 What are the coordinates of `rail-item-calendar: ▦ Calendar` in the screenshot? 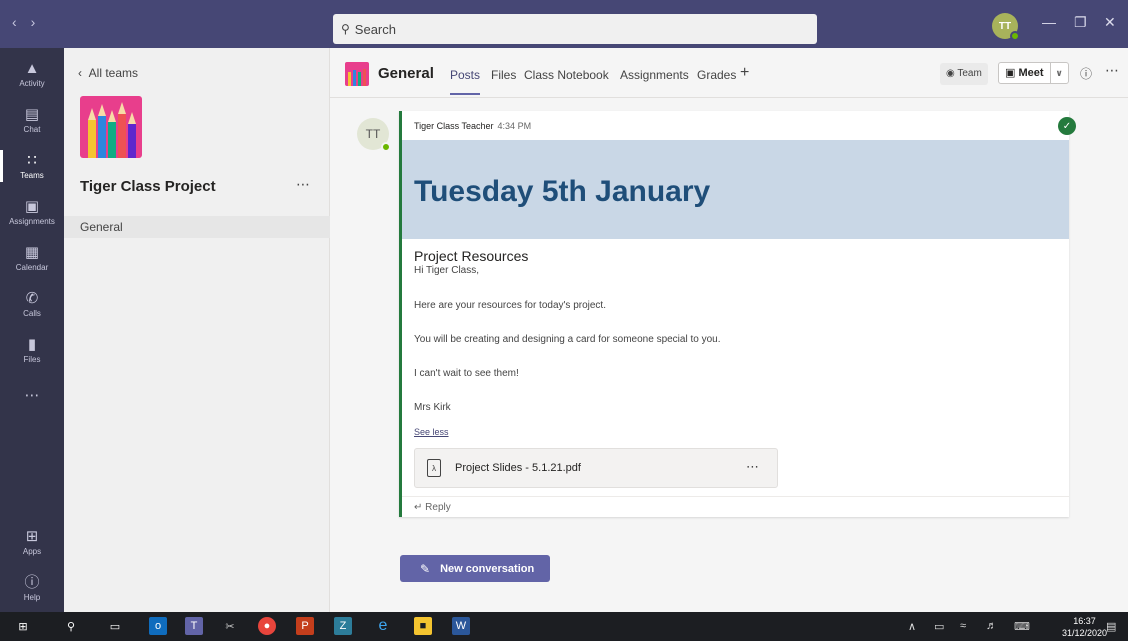 It's located at (32, 258).